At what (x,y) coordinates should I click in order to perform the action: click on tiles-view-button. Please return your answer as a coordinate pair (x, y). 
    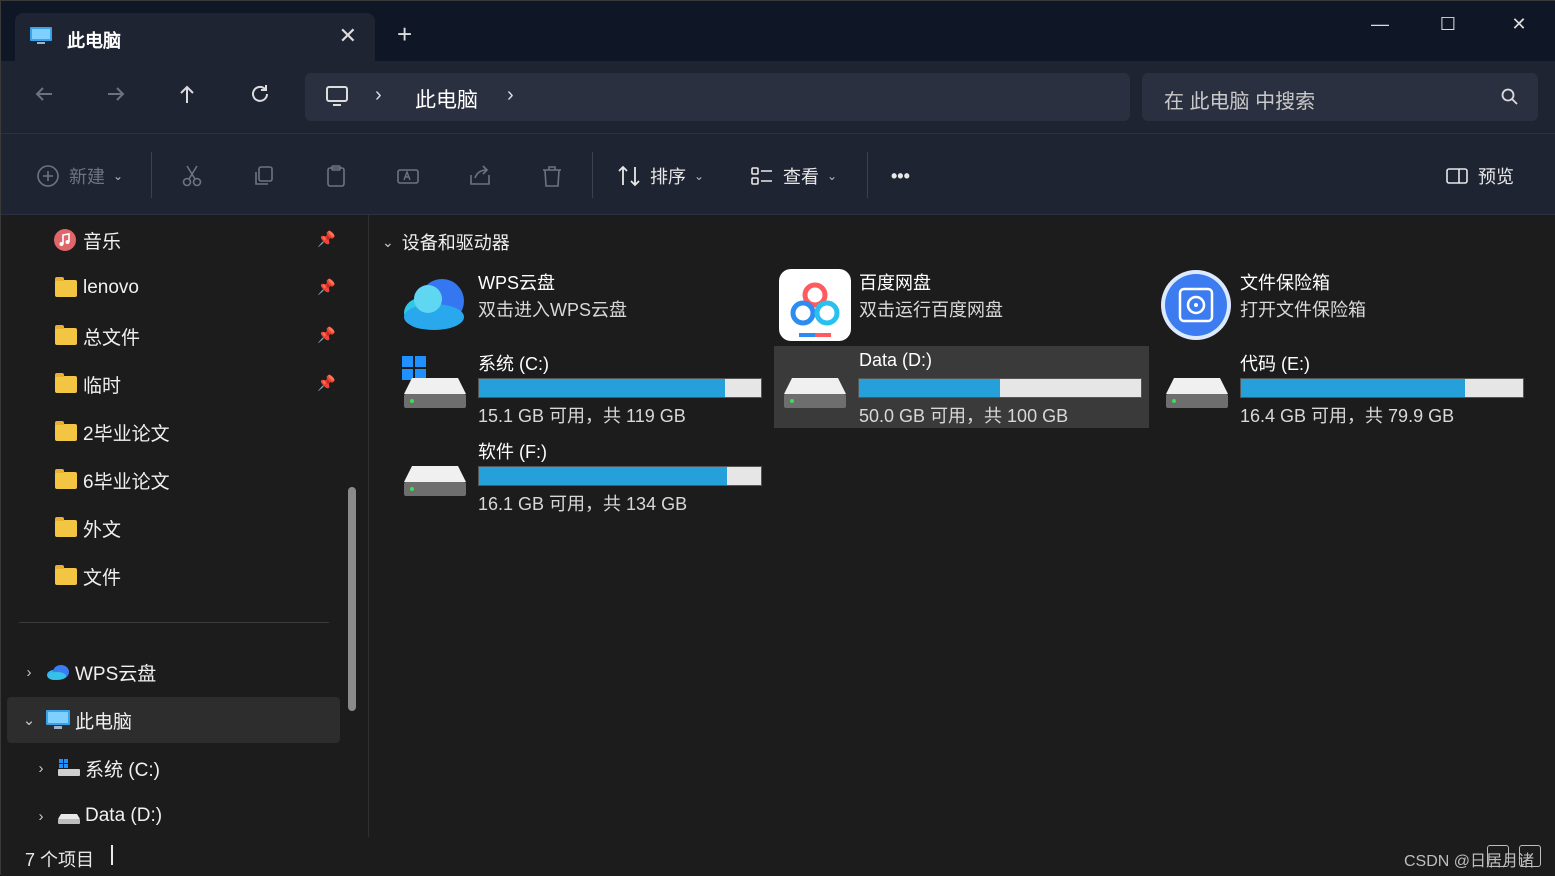
    Looking at the image, I should click on (1530, 856).